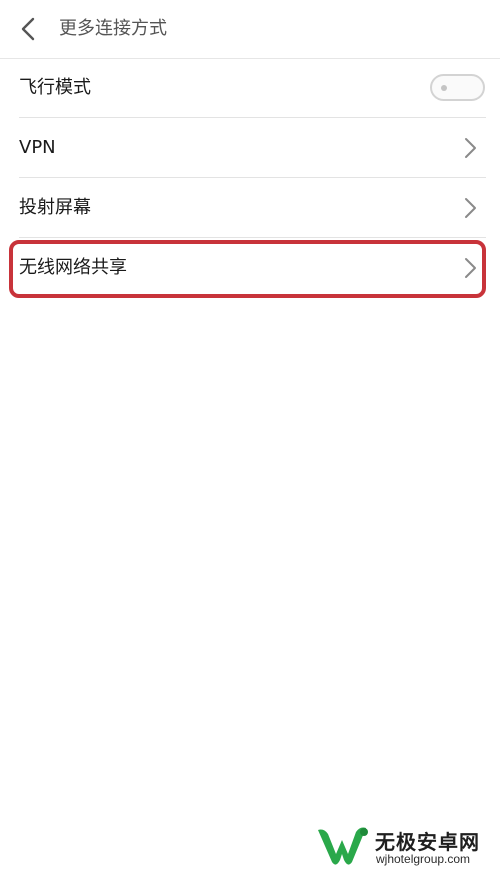  Describe the element at coordinates (457, 87) in the screenshot. I see `airplane-mode-toggle` at that location.